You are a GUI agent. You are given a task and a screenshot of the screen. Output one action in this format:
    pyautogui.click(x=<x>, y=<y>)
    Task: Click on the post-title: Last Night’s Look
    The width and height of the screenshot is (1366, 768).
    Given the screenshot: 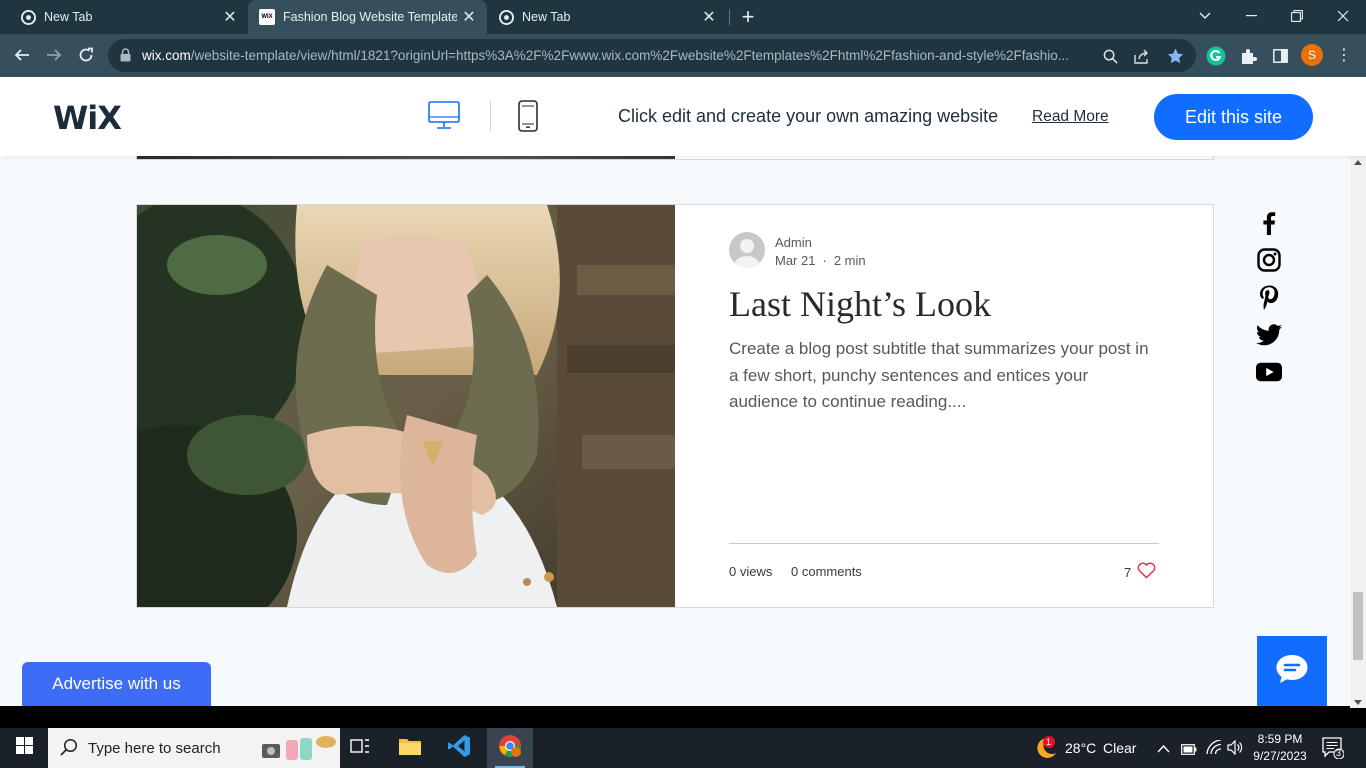 What is the action you would take?
    pyautogui.click(x=860, y=304)
    